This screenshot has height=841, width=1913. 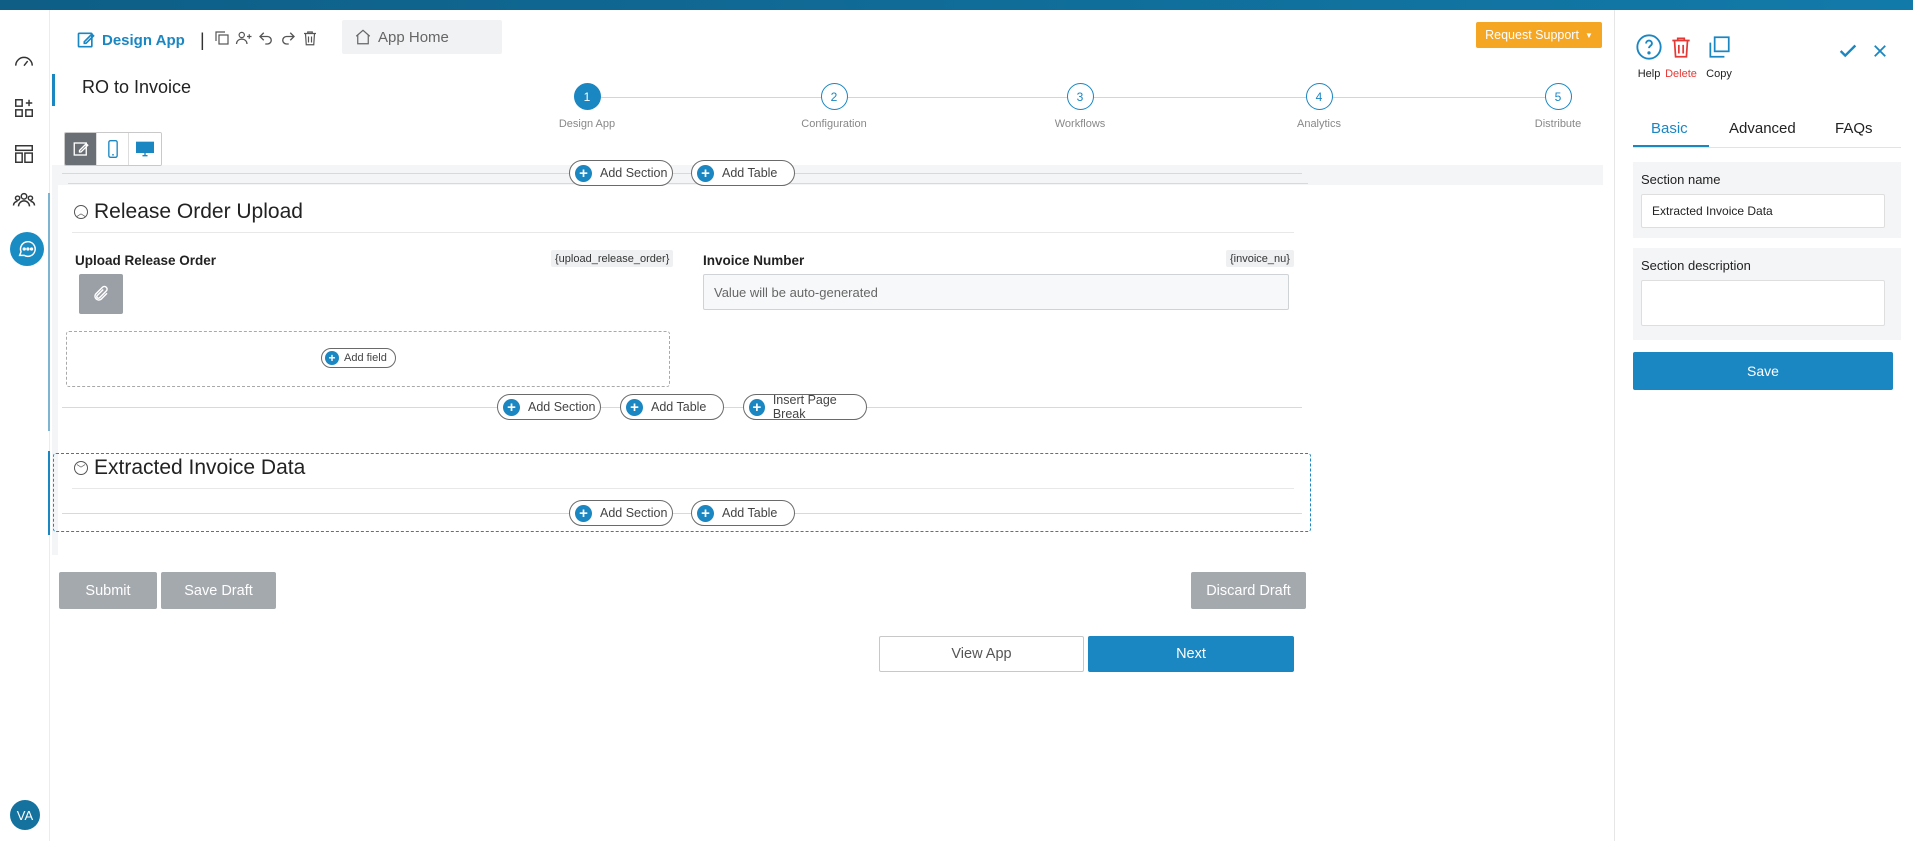 I want to click on redo-icon, so click(x=288, y=40).